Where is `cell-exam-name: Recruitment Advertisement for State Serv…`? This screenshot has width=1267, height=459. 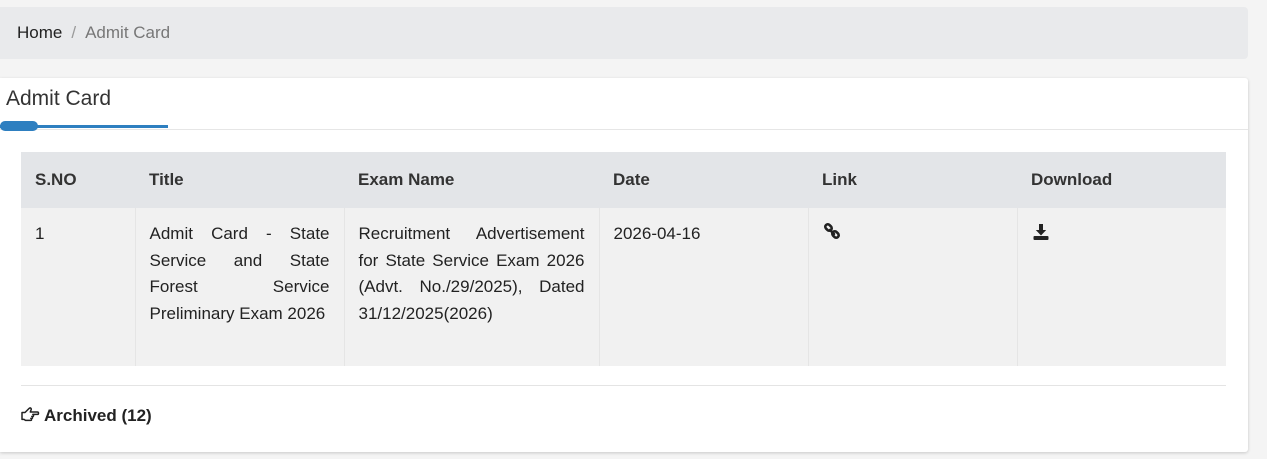
cell-exam-name: Recruitment Advertisement for State Serv… is located at coordinates (471, 287).